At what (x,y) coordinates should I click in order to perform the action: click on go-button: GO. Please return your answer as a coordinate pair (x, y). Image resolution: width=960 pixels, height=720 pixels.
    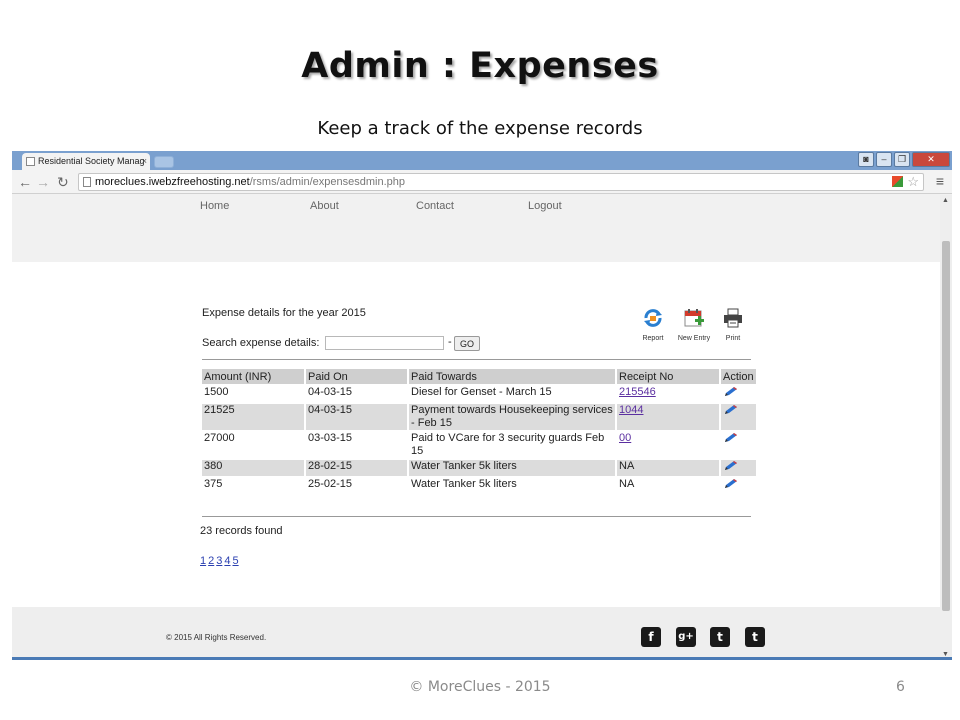
    Looking at the image, I should click on (467, 343).